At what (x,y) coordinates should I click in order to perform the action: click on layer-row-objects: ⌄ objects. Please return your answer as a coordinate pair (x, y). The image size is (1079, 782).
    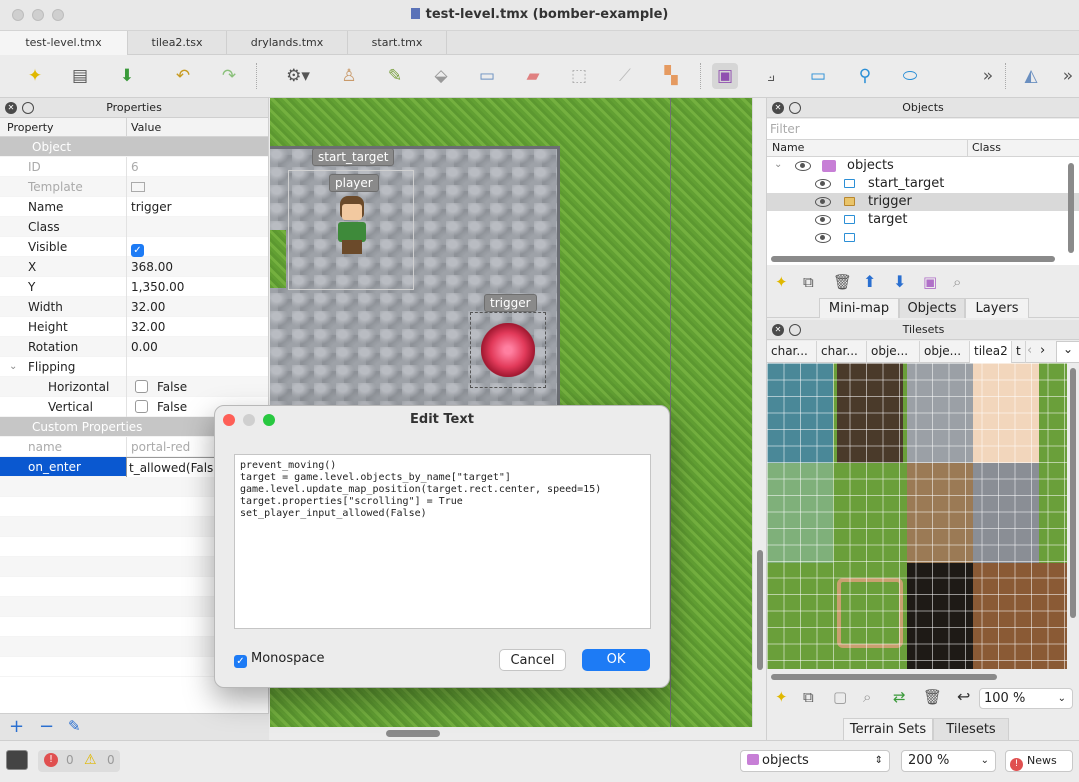
    Looking at the image, I should click on (923, 166).